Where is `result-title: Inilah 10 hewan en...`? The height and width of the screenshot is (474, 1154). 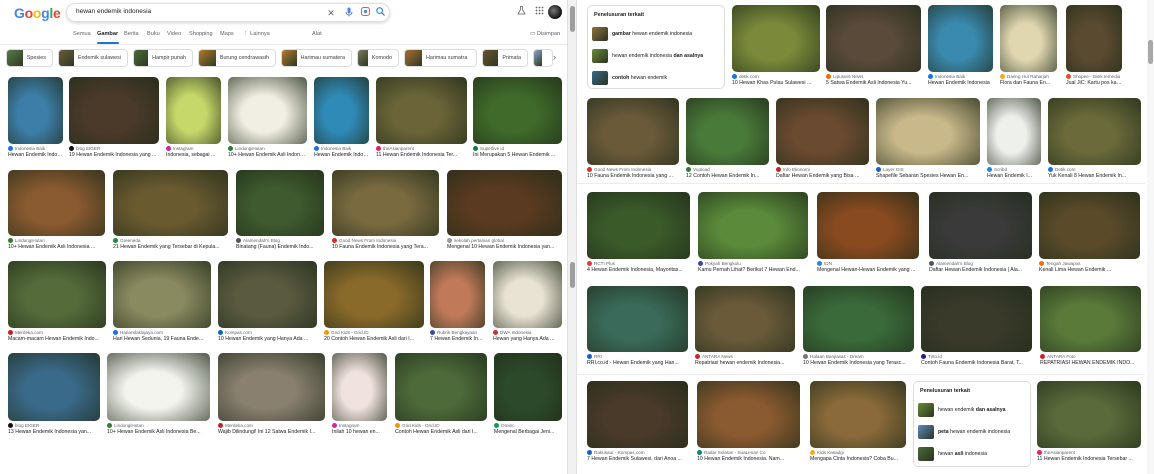
result-title: Inilah 10 hewan en... is located at coordinates (359, 432).